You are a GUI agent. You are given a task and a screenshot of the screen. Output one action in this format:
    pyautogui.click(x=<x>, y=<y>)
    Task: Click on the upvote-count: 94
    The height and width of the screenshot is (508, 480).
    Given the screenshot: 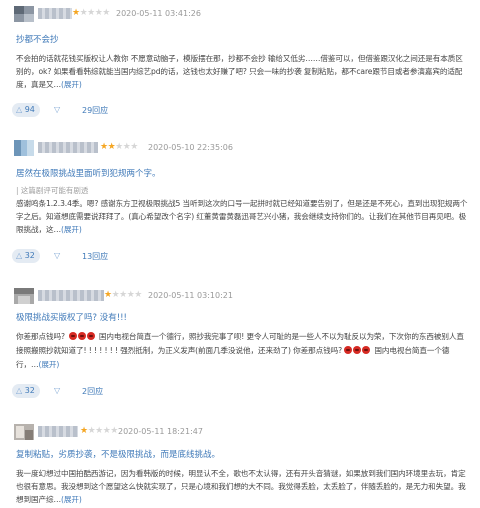 What is the action you would take?
    pyautogui.click(x=29, y=109)
    